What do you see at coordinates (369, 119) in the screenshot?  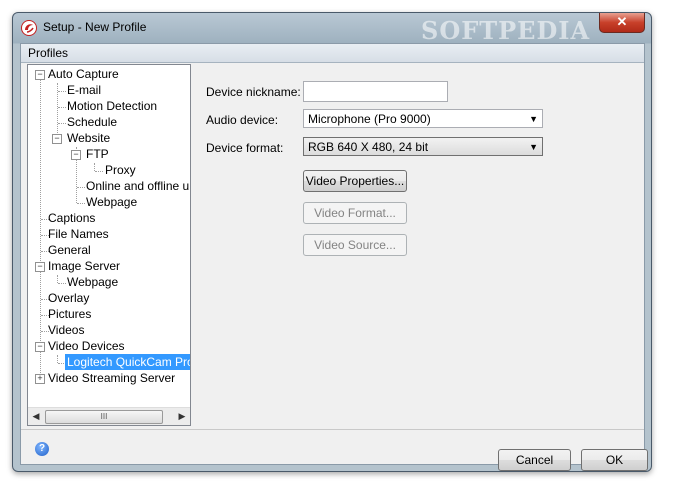 I see `audio-device-value: Microphone (Pro 9000)` at bounding box center [369, 119].